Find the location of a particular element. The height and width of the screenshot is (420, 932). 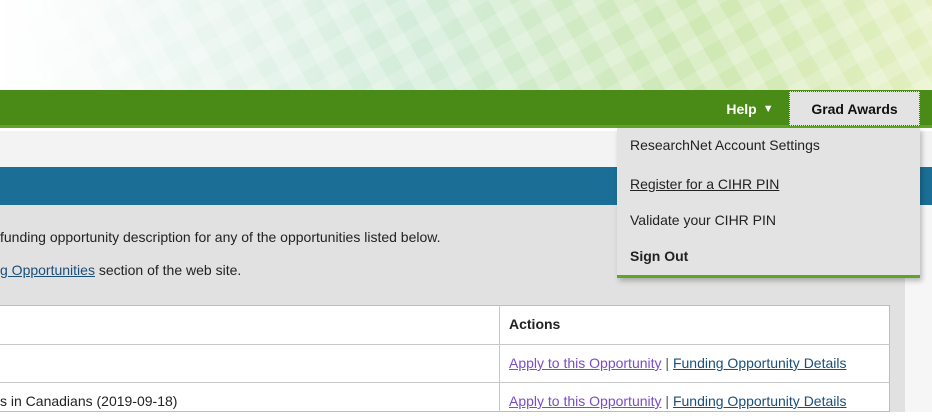

opportunity-name: s in Canadians (2019-09-18) is located at coordinates (89, 401).